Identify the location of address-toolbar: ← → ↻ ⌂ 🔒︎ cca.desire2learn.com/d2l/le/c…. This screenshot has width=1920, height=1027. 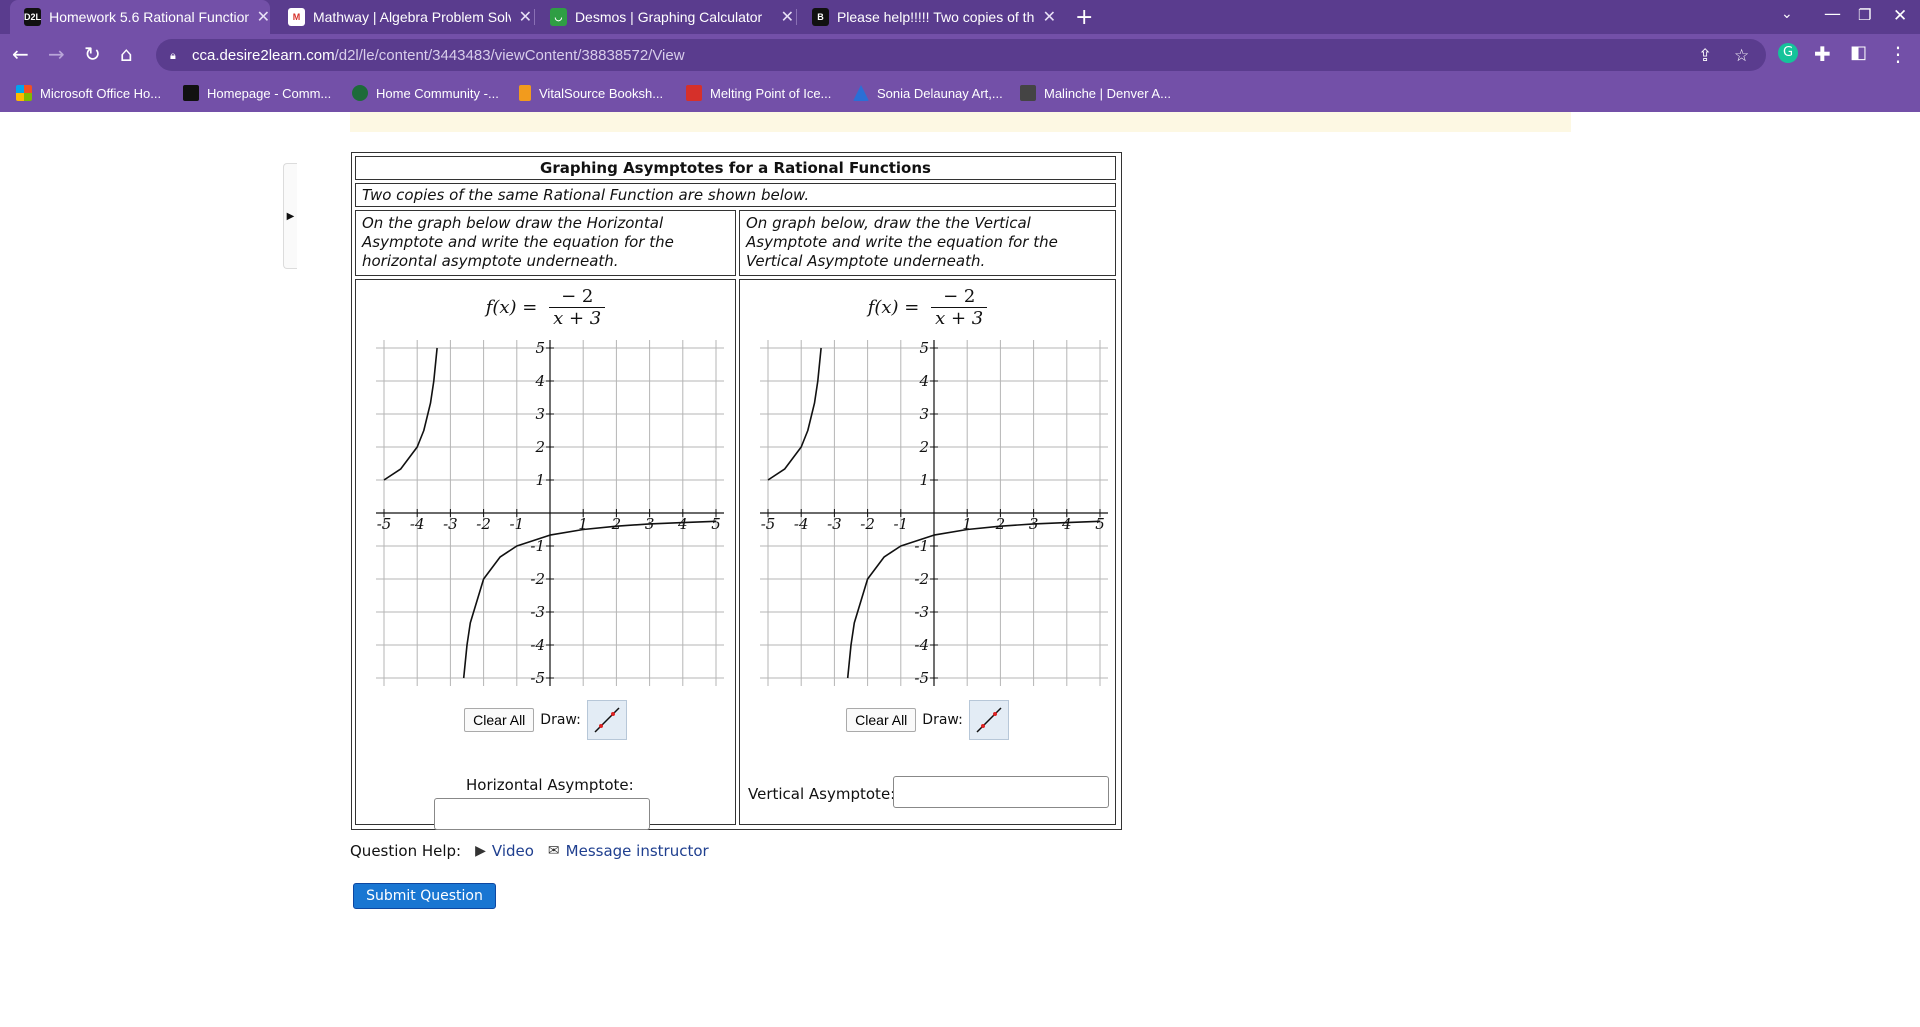
(960, 55).